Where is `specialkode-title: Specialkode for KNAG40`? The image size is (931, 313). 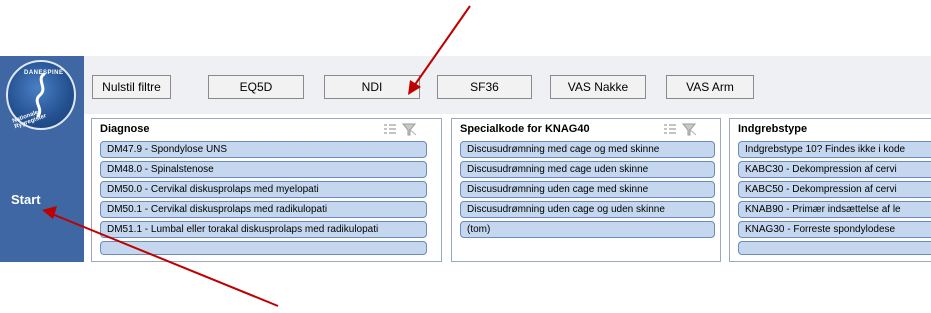 specialkode-title: Specialkode for KNAG40 is located at coordinates (525, 129).